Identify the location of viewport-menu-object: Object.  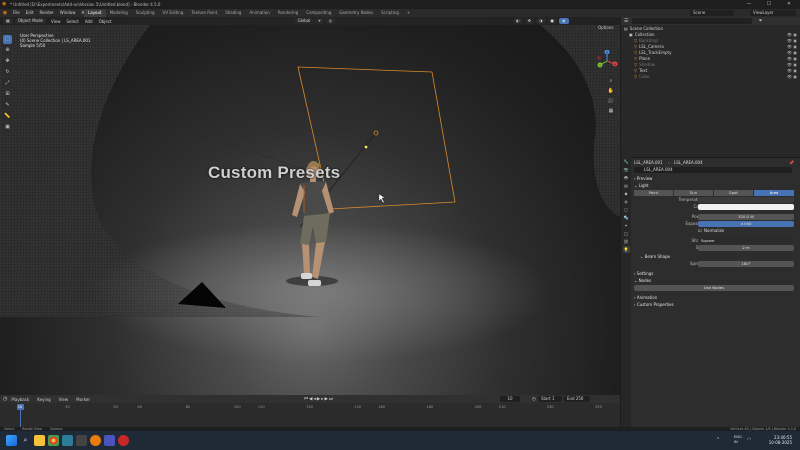
(105, 21).